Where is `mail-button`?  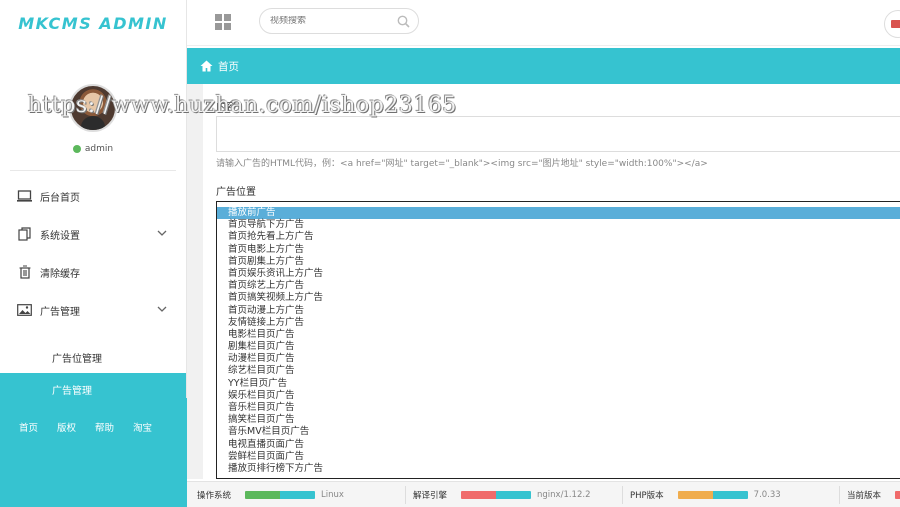
mail-button is located at coordinates (892, 24).